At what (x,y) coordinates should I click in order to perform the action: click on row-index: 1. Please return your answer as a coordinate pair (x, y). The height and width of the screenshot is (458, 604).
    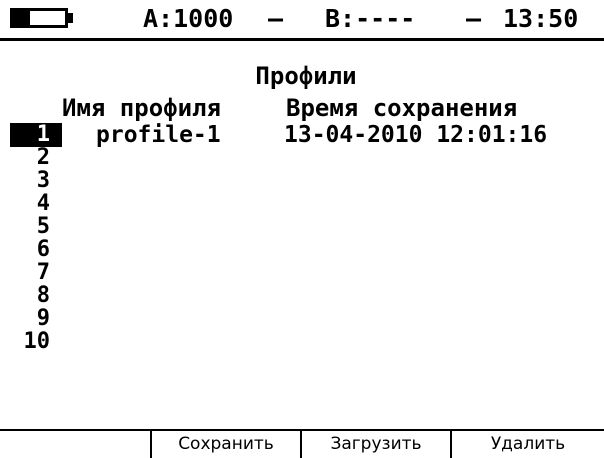
    Looking at the image, I should click on (36, 135).